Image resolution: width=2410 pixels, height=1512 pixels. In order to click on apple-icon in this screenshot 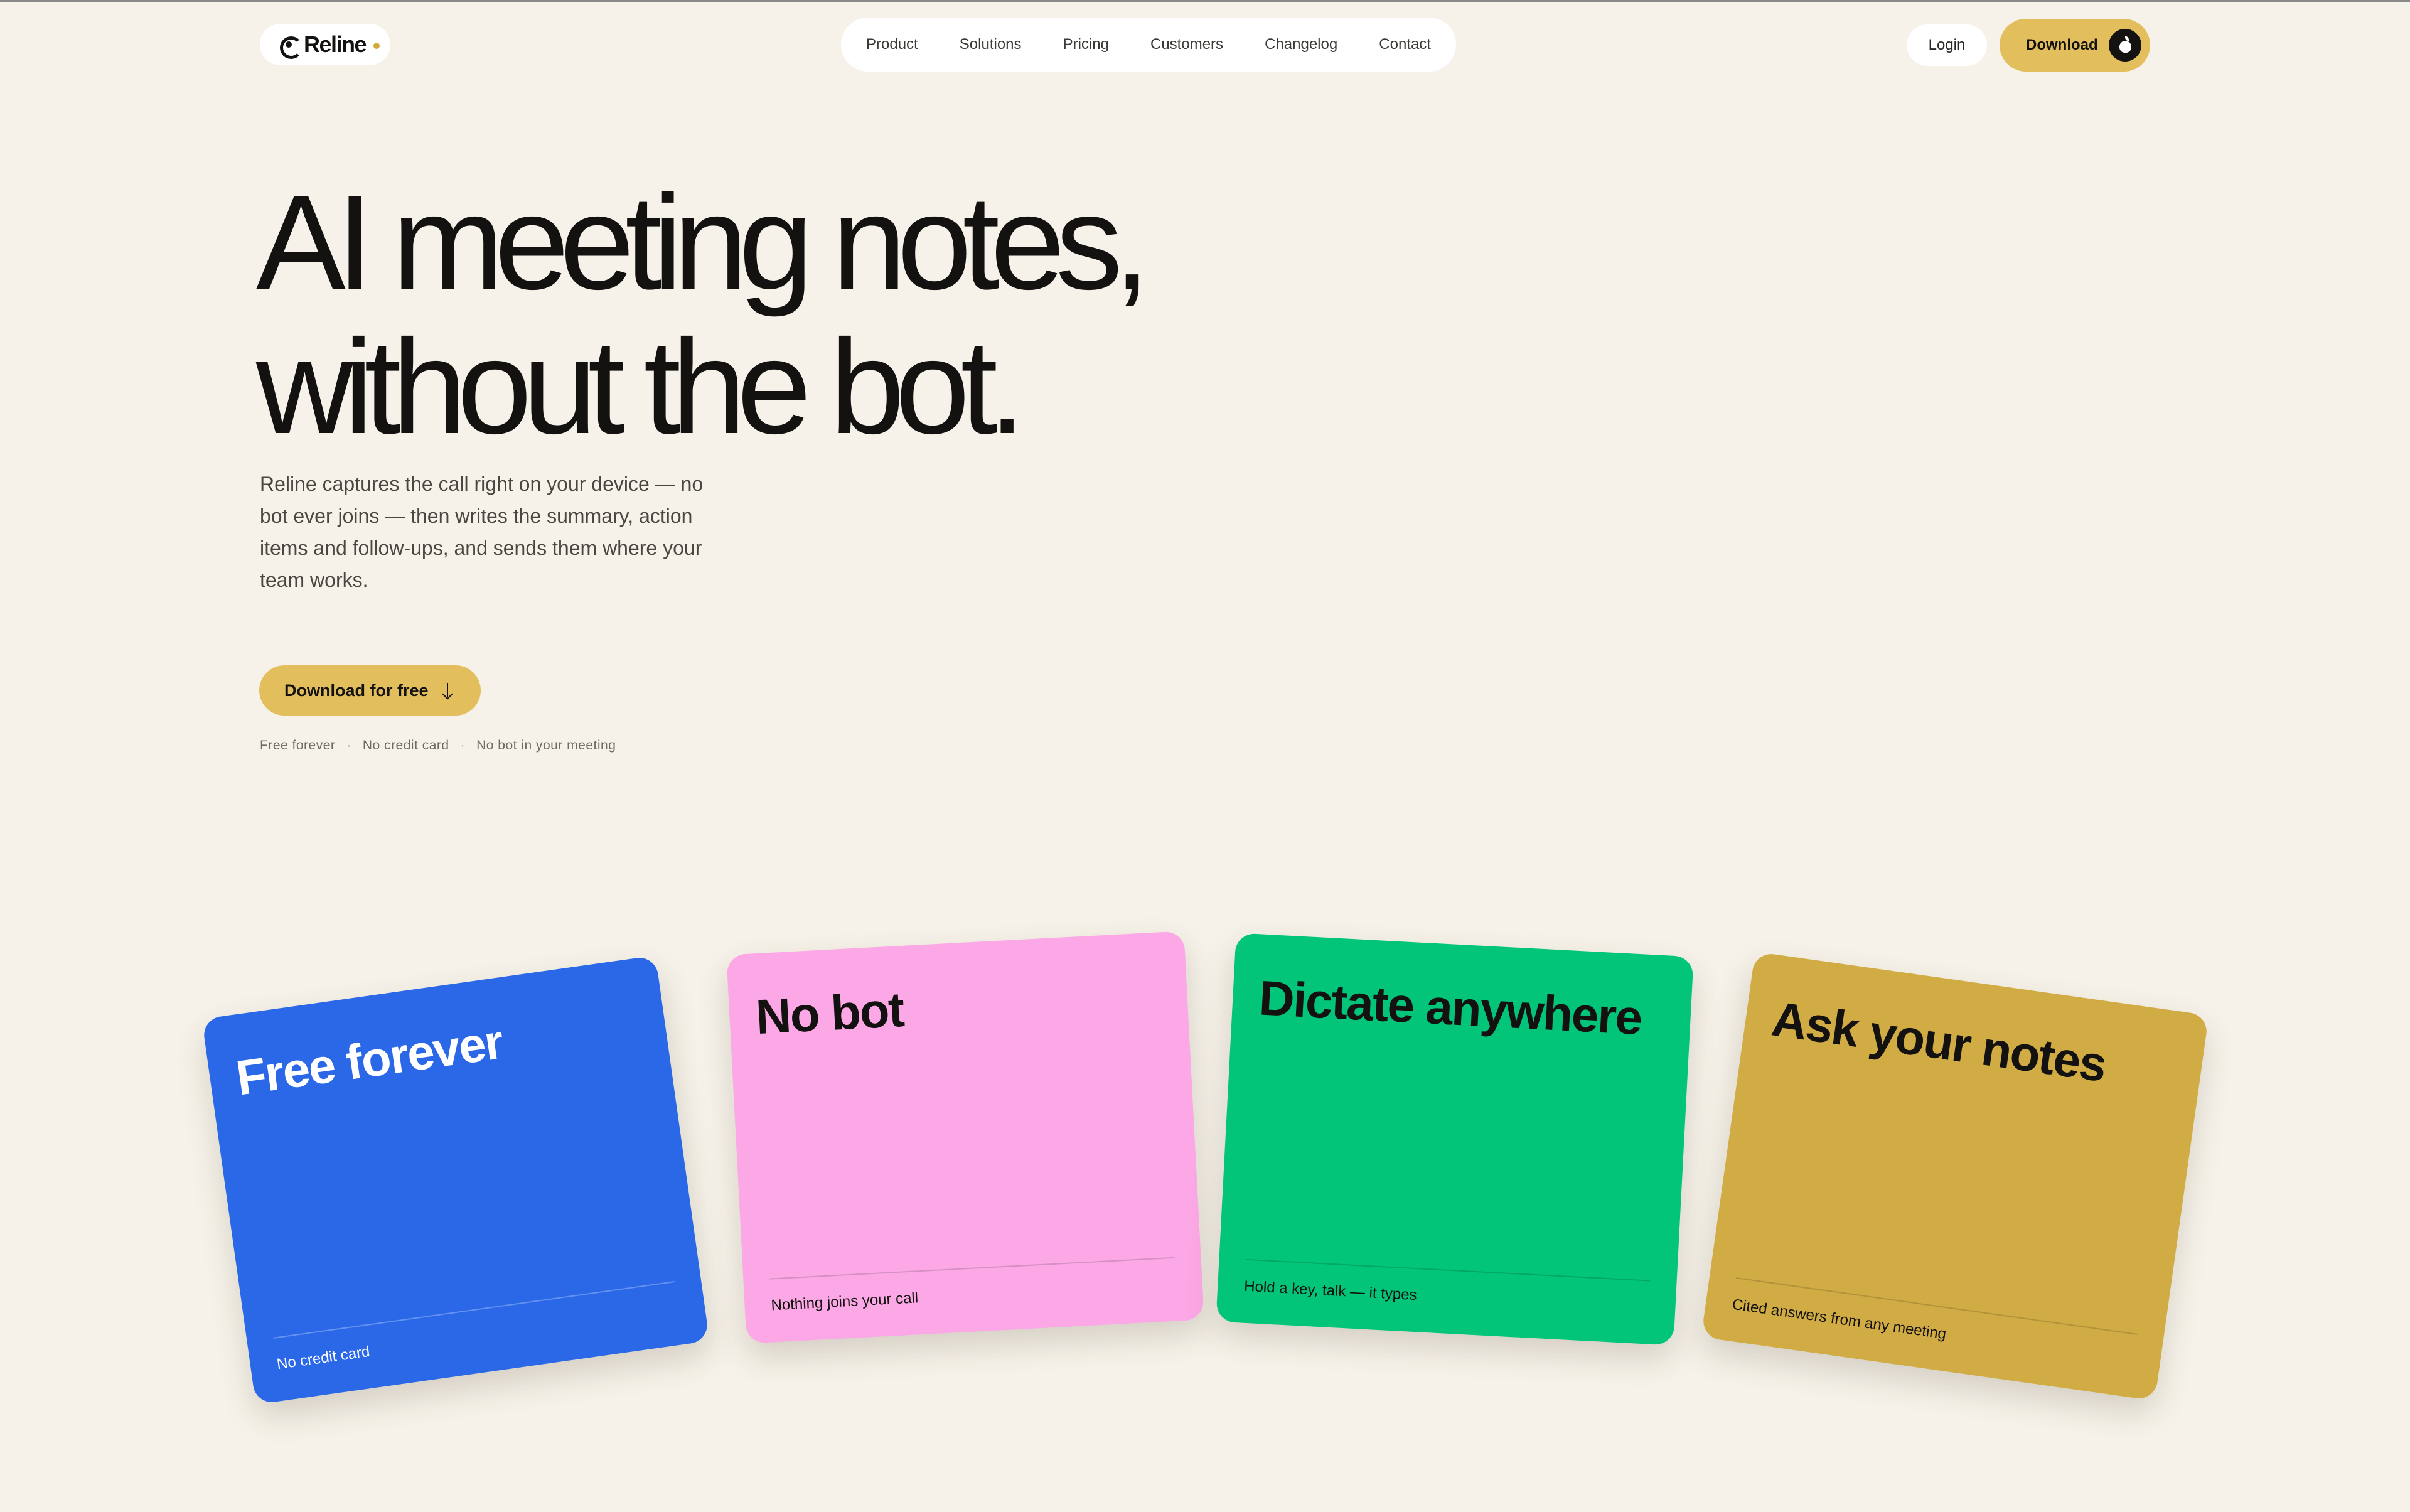, I will do `click(2125, 45)`.